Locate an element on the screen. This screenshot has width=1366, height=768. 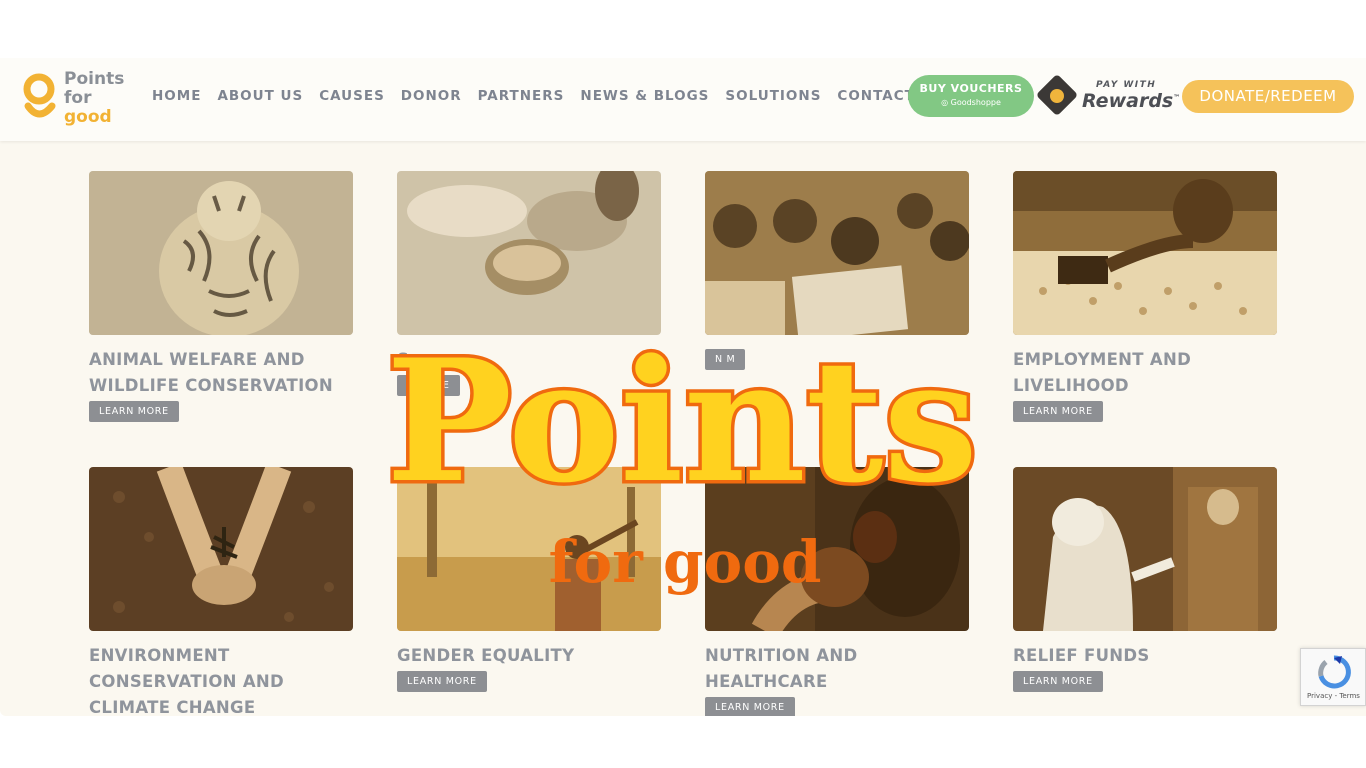
card-title: EMPLOYMENT AND LIVELIHOOD is located at coordinates (1102, 372).